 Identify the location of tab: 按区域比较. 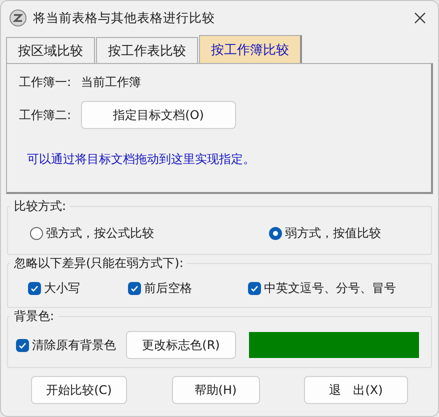
(50, 50).